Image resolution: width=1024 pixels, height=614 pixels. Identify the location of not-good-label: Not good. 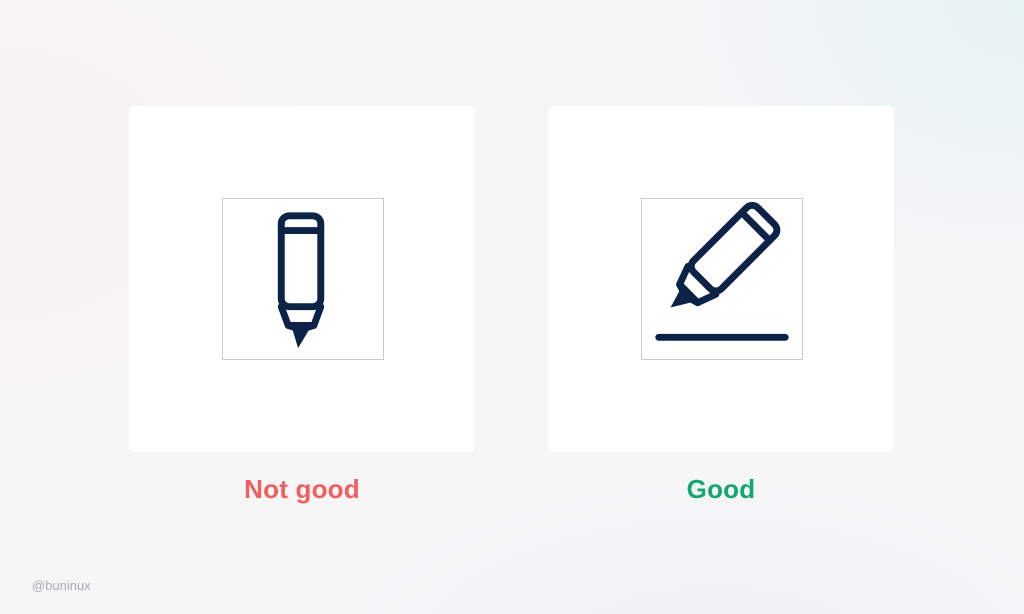
(302, 489).